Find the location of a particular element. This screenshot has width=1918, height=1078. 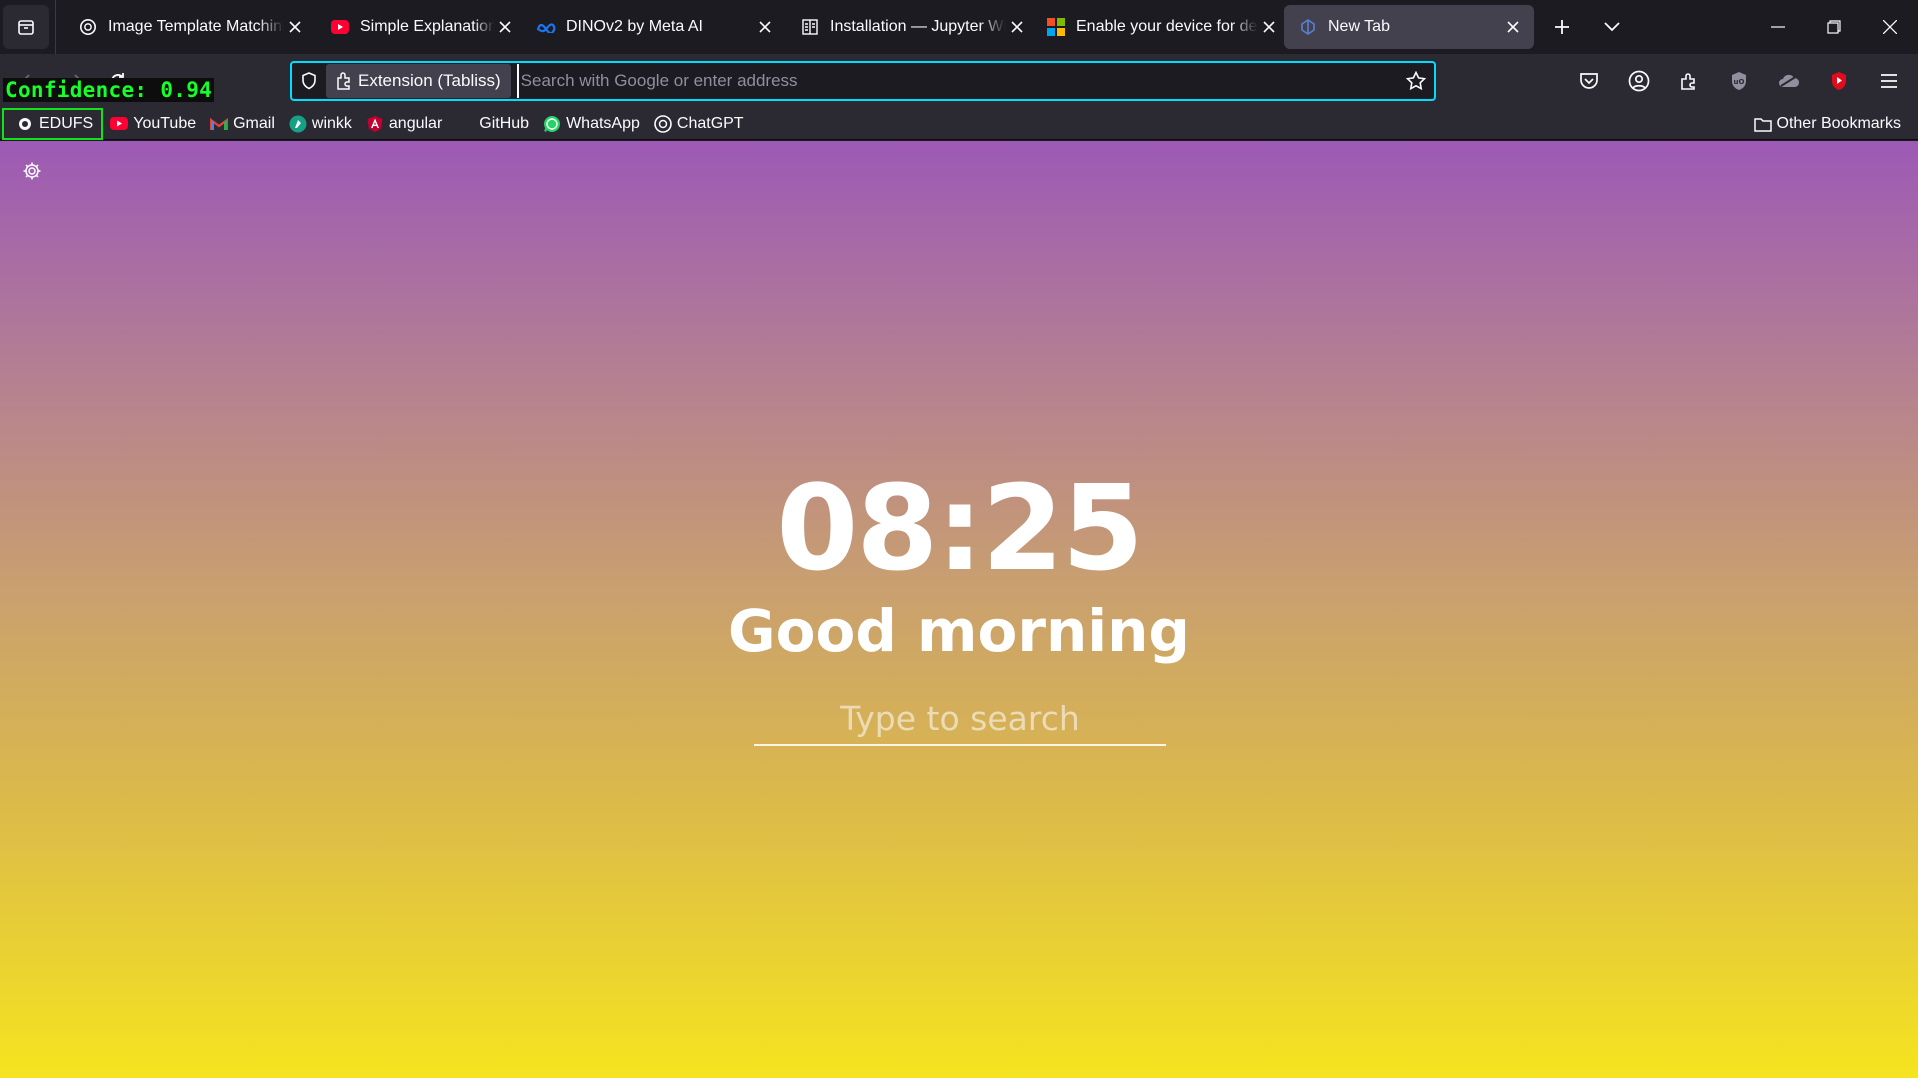

tab-image-template-matching: Image Template Matching is located at coordinates (190, 27).